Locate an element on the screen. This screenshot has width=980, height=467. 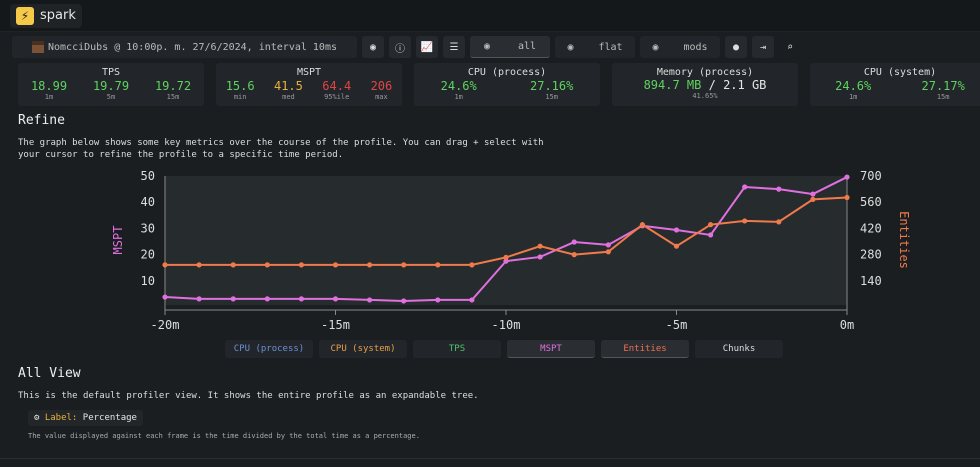
y-left-tick-label: 50 is located at coordinates (148, 176).